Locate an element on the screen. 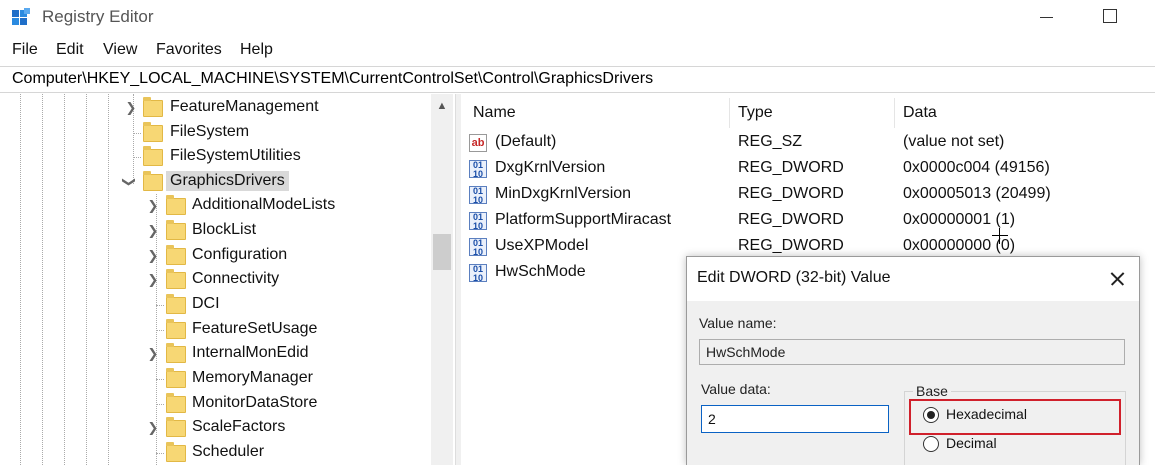  tree-item-additionalmodelists: ❯ AdditionalModeLists is located at coordinates (215, 206).